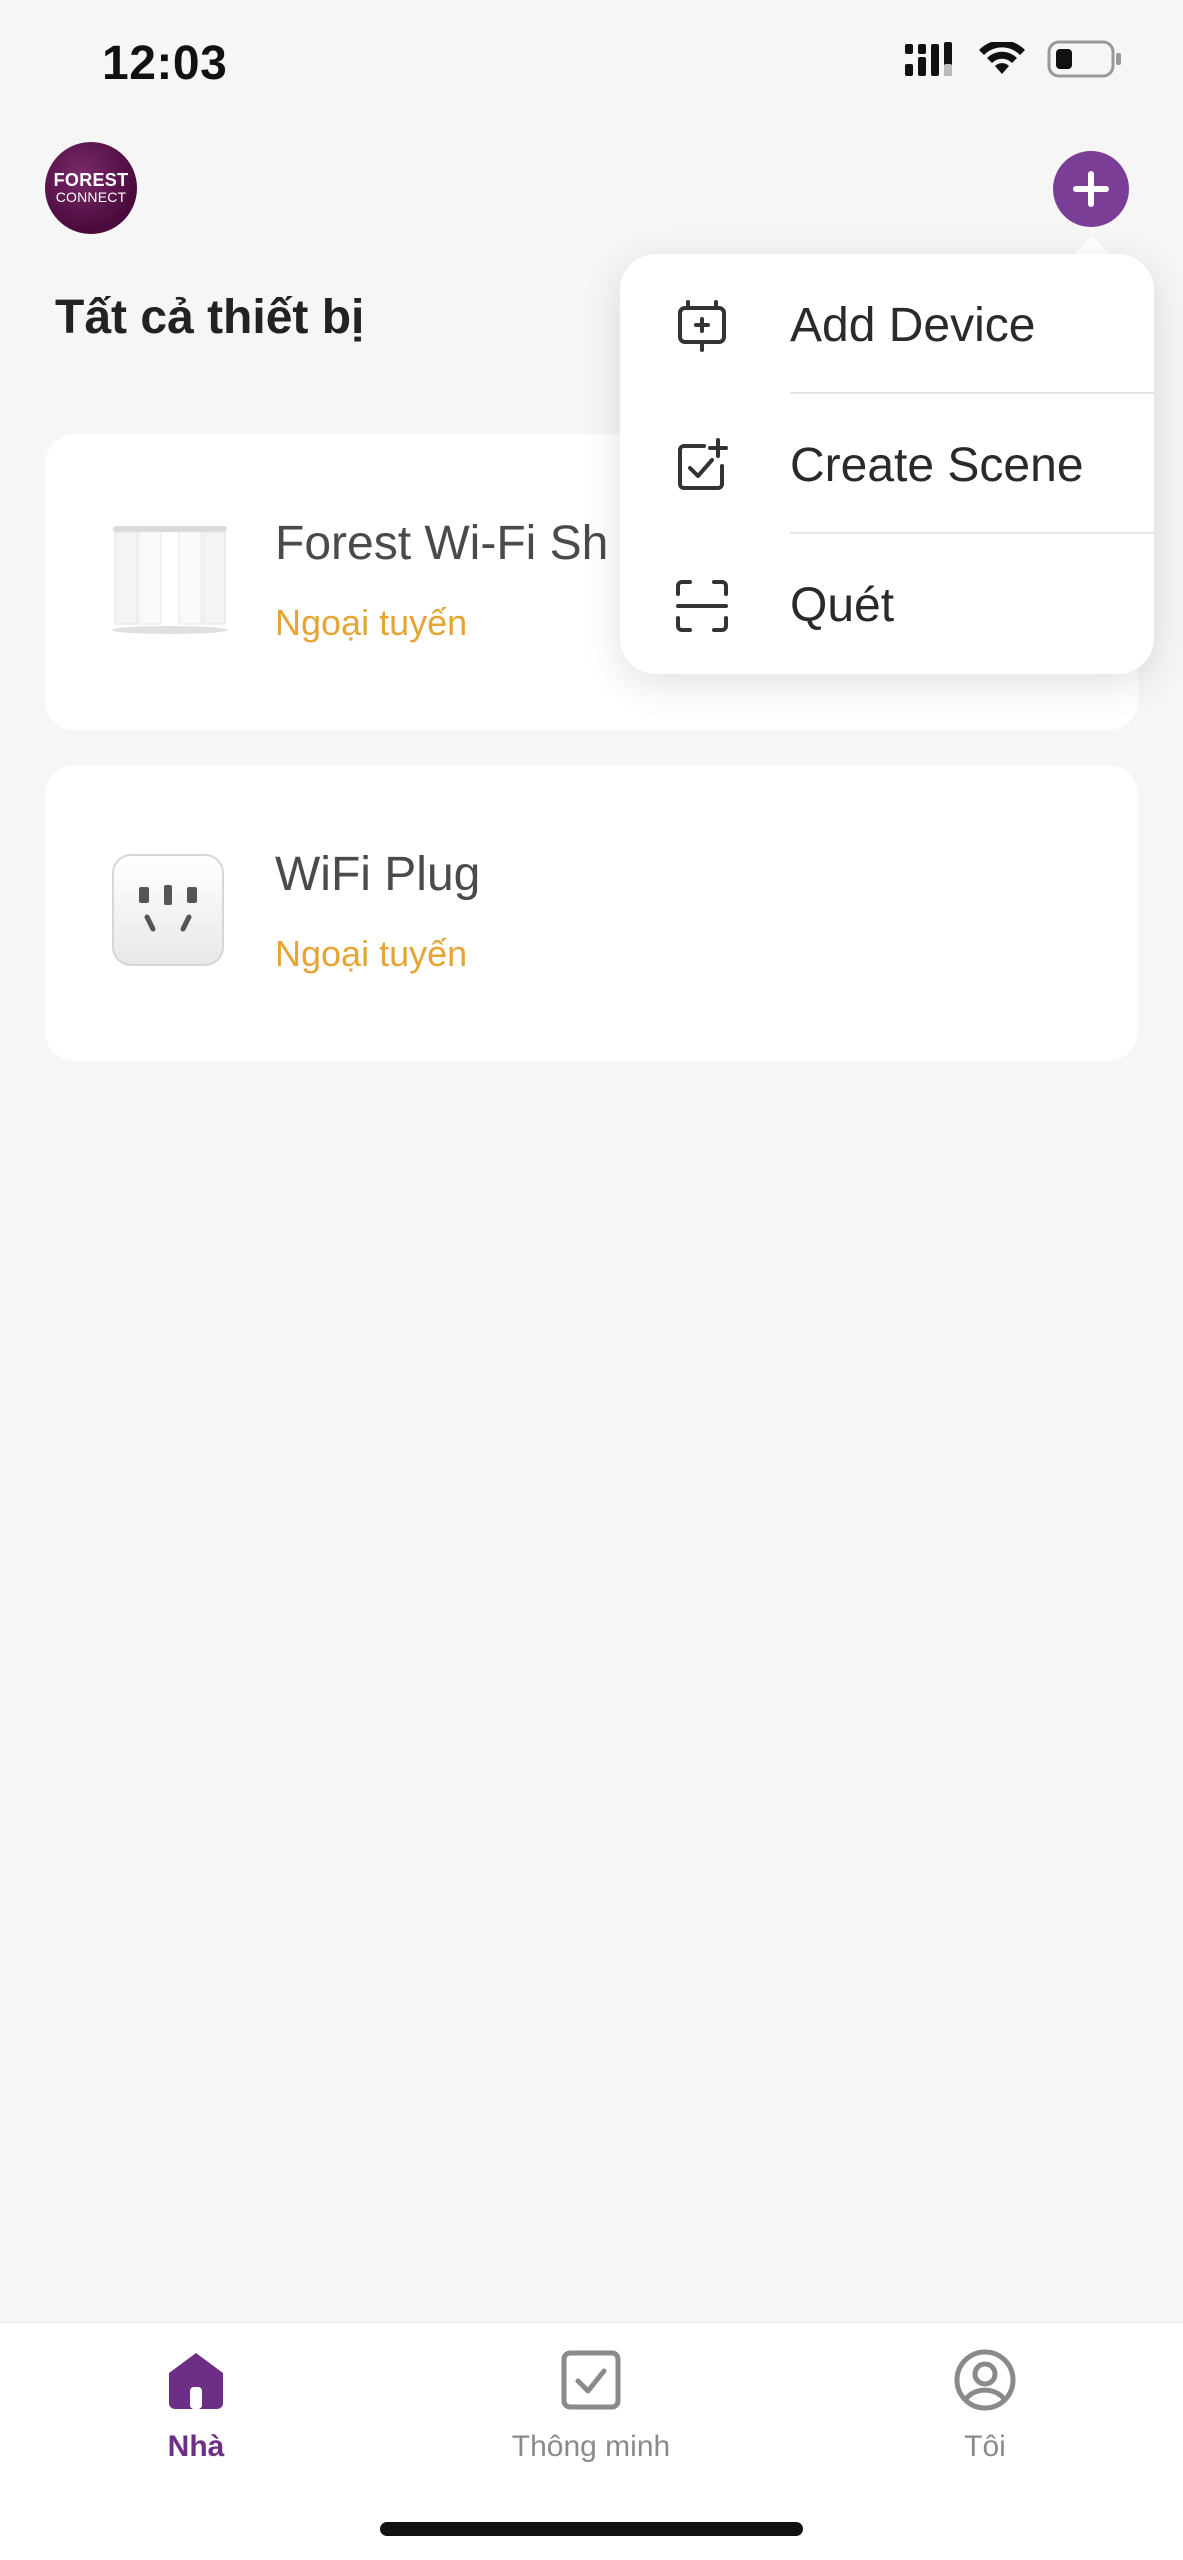 The image size is (1183, 2560). What do you see at coordinates (196, 2446) in the screenshot?
I see `tab-label: Nhà` at bounding box center [196, 2446].